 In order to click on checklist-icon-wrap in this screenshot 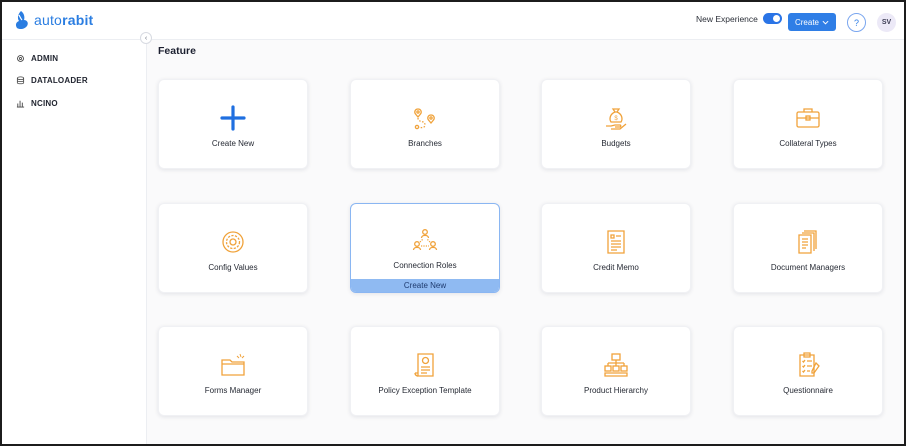, I will do `click(808, 365)`.